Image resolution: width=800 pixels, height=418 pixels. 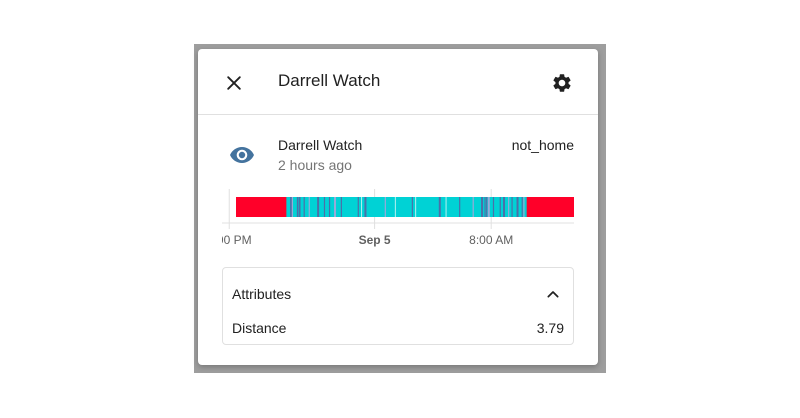 What do you see at coordinates (398, 306) in the screenshot?
I see `attributes-panel: Attributes Distance 3.79` at bounding box center [398, 306].